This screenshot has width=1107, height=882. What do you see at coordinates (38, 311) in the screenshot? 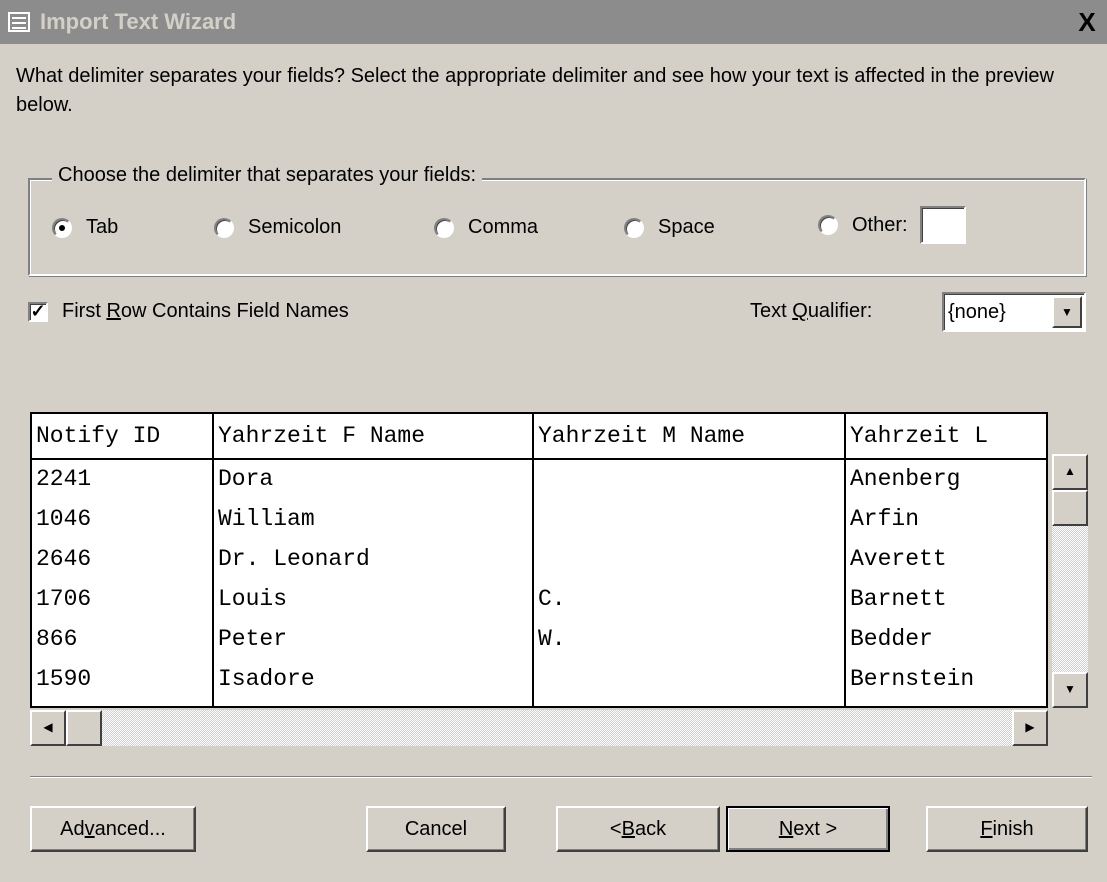
I see `first-row-checkbox: ✓` at bounding box center [38, 311].